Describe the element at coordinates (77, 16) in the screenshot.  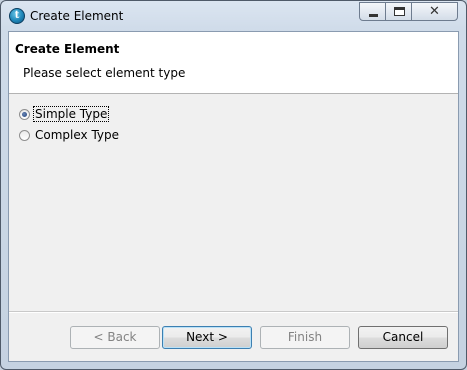
I see `window-title: Create Element` at that location.